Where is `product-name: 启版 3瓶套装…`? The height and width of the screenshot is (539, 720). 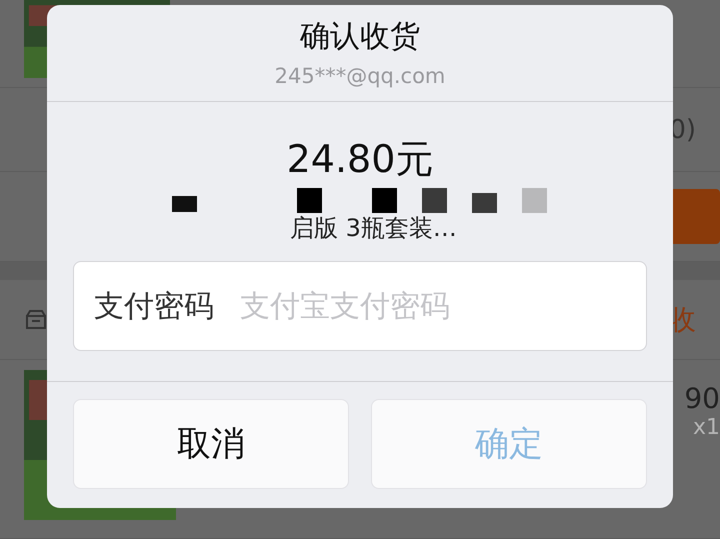
product-name: 启版 3瓶套装… is located at coordinates (373, 228).